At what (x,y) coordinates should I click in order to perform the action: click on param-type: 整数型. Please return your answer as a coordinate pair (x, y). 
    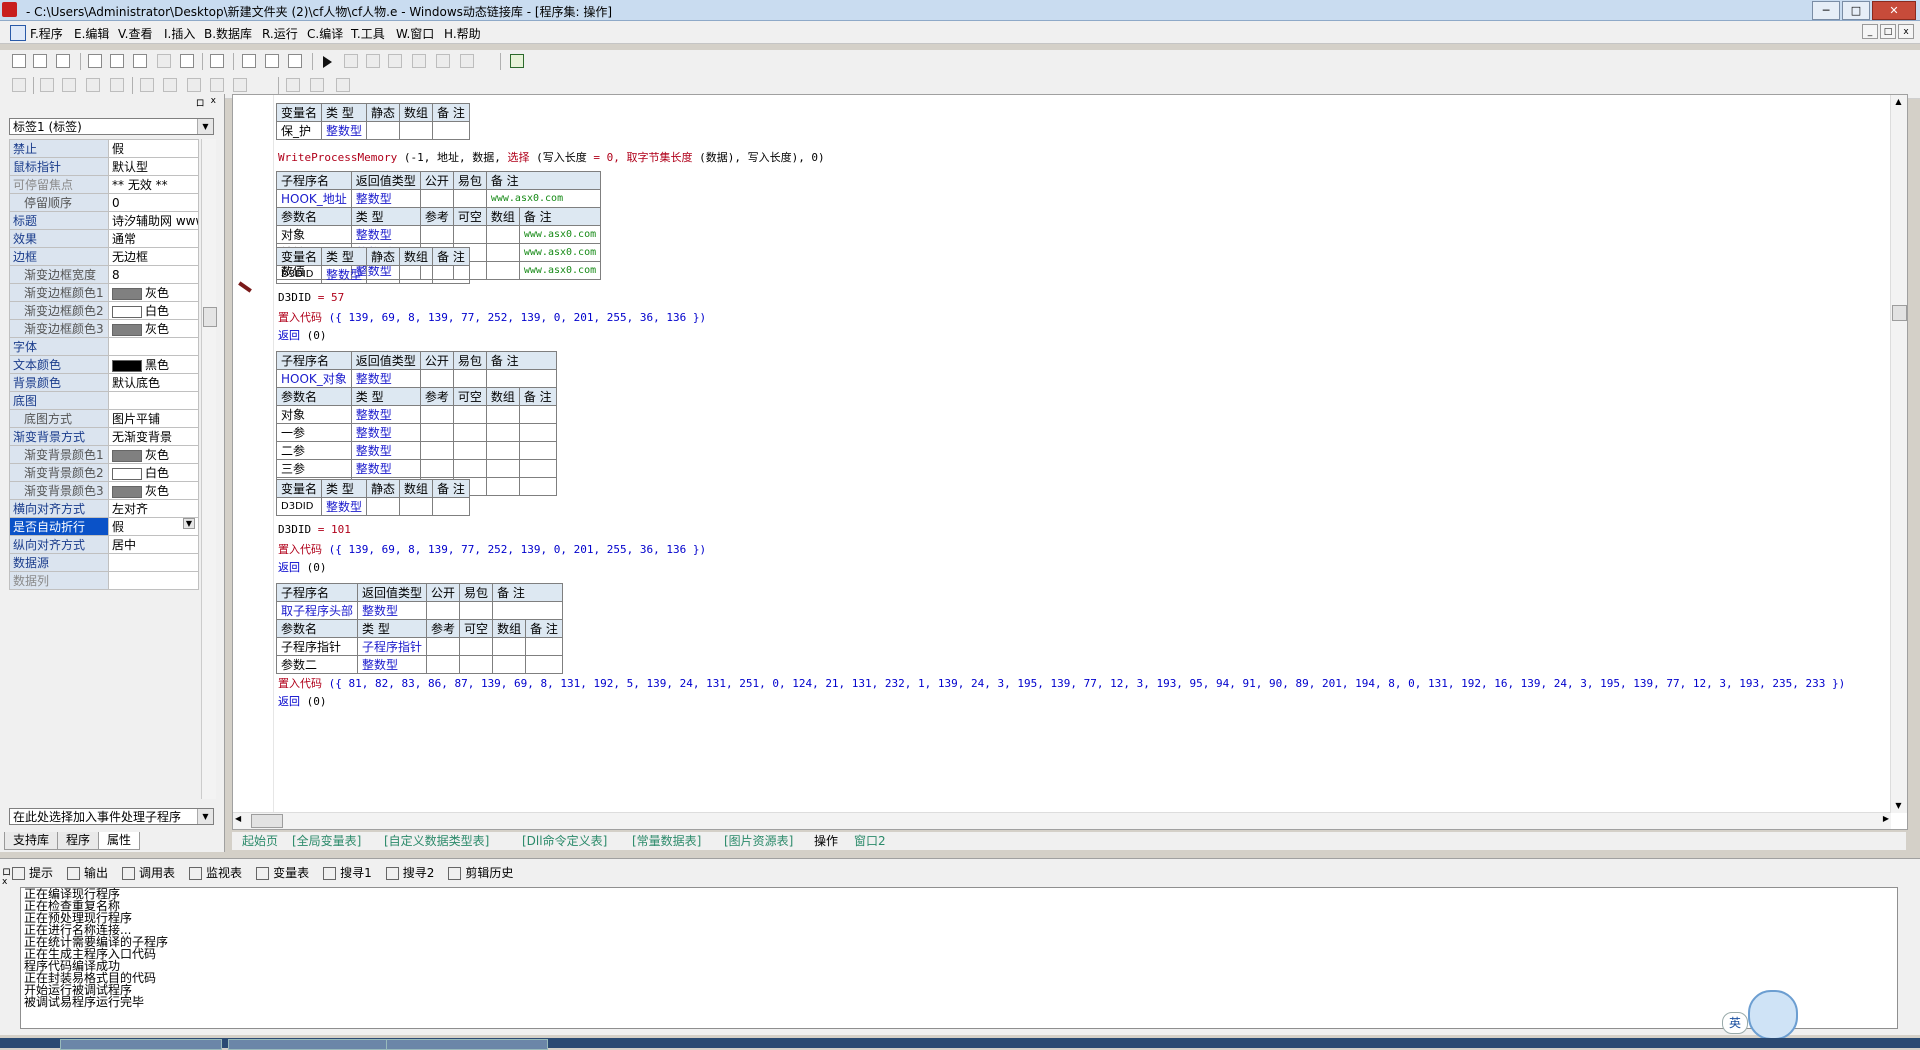
    Looking at the image, I should click on (385, 450).